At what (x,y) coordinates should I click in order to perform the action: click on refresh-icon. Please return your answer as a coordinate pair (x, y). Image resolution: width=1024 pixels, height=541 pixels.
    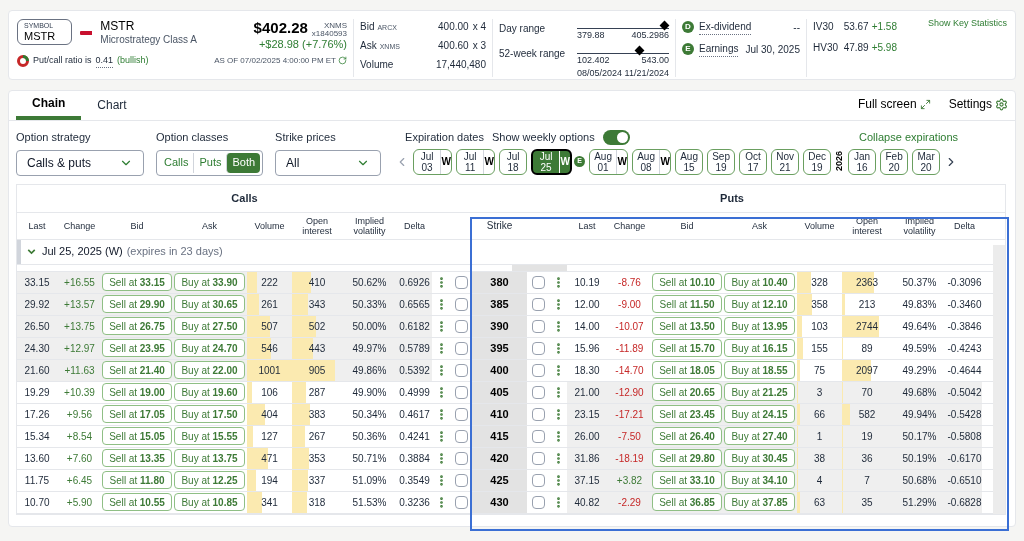
    Looking at the image, I should click on (342, 60).